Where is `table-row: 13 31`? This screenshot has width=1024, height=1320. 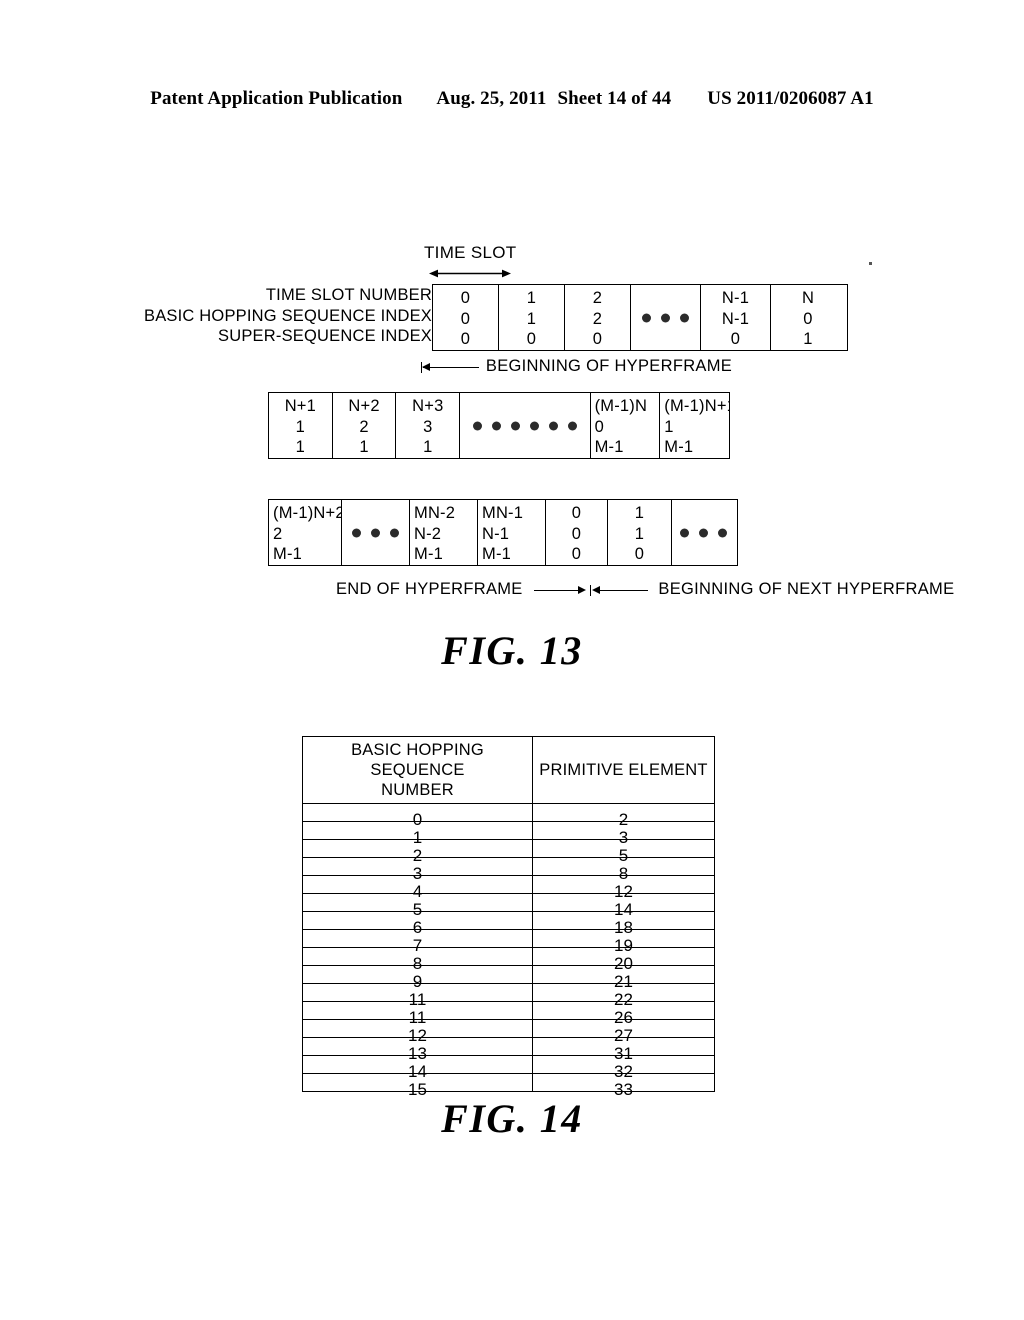
table-row: 13 31 is located at coordinates (508, 1049).